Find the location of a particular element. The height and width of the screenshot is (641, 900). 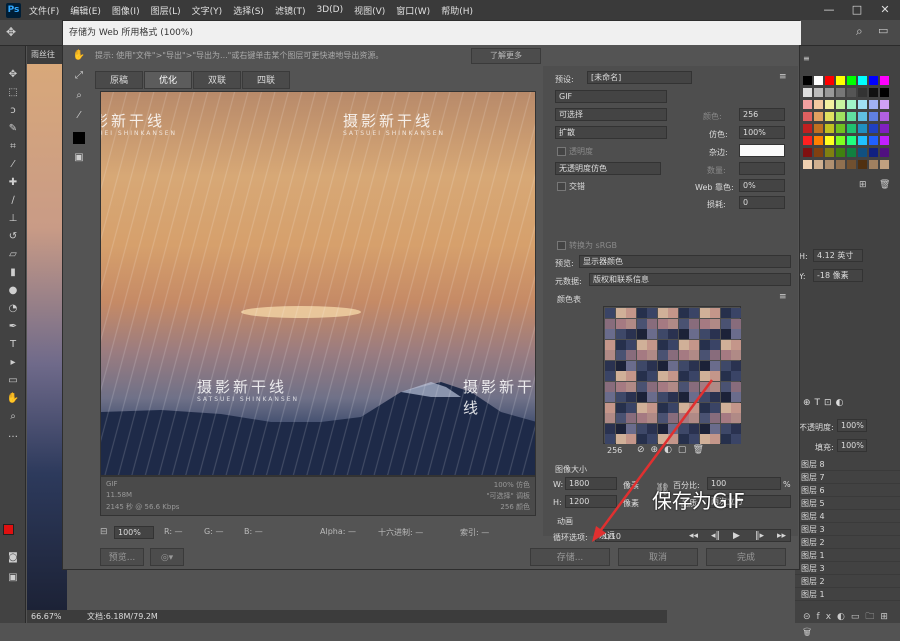

annotation-overlay is located at coordinates (653, 460).